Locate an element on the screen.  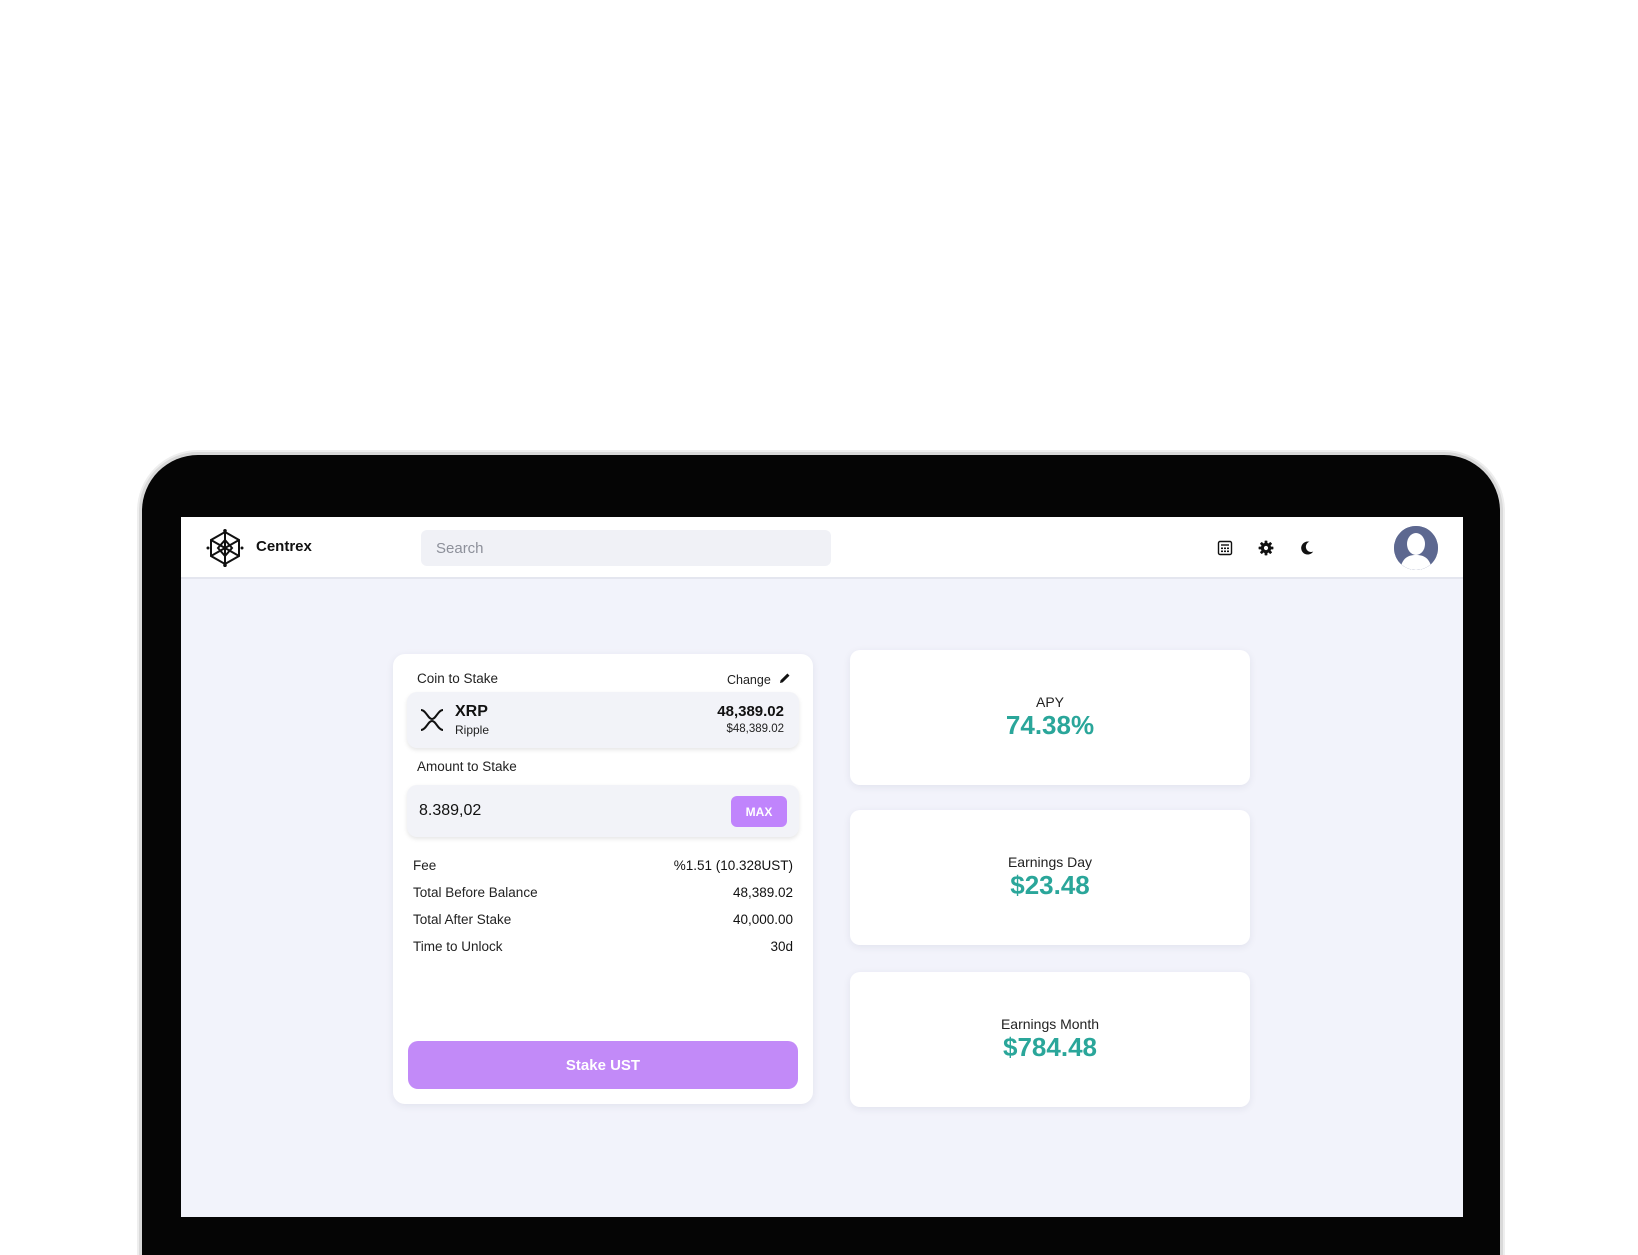
earnings-day-label: Earnings Day is located at coordinates (1050, 862).